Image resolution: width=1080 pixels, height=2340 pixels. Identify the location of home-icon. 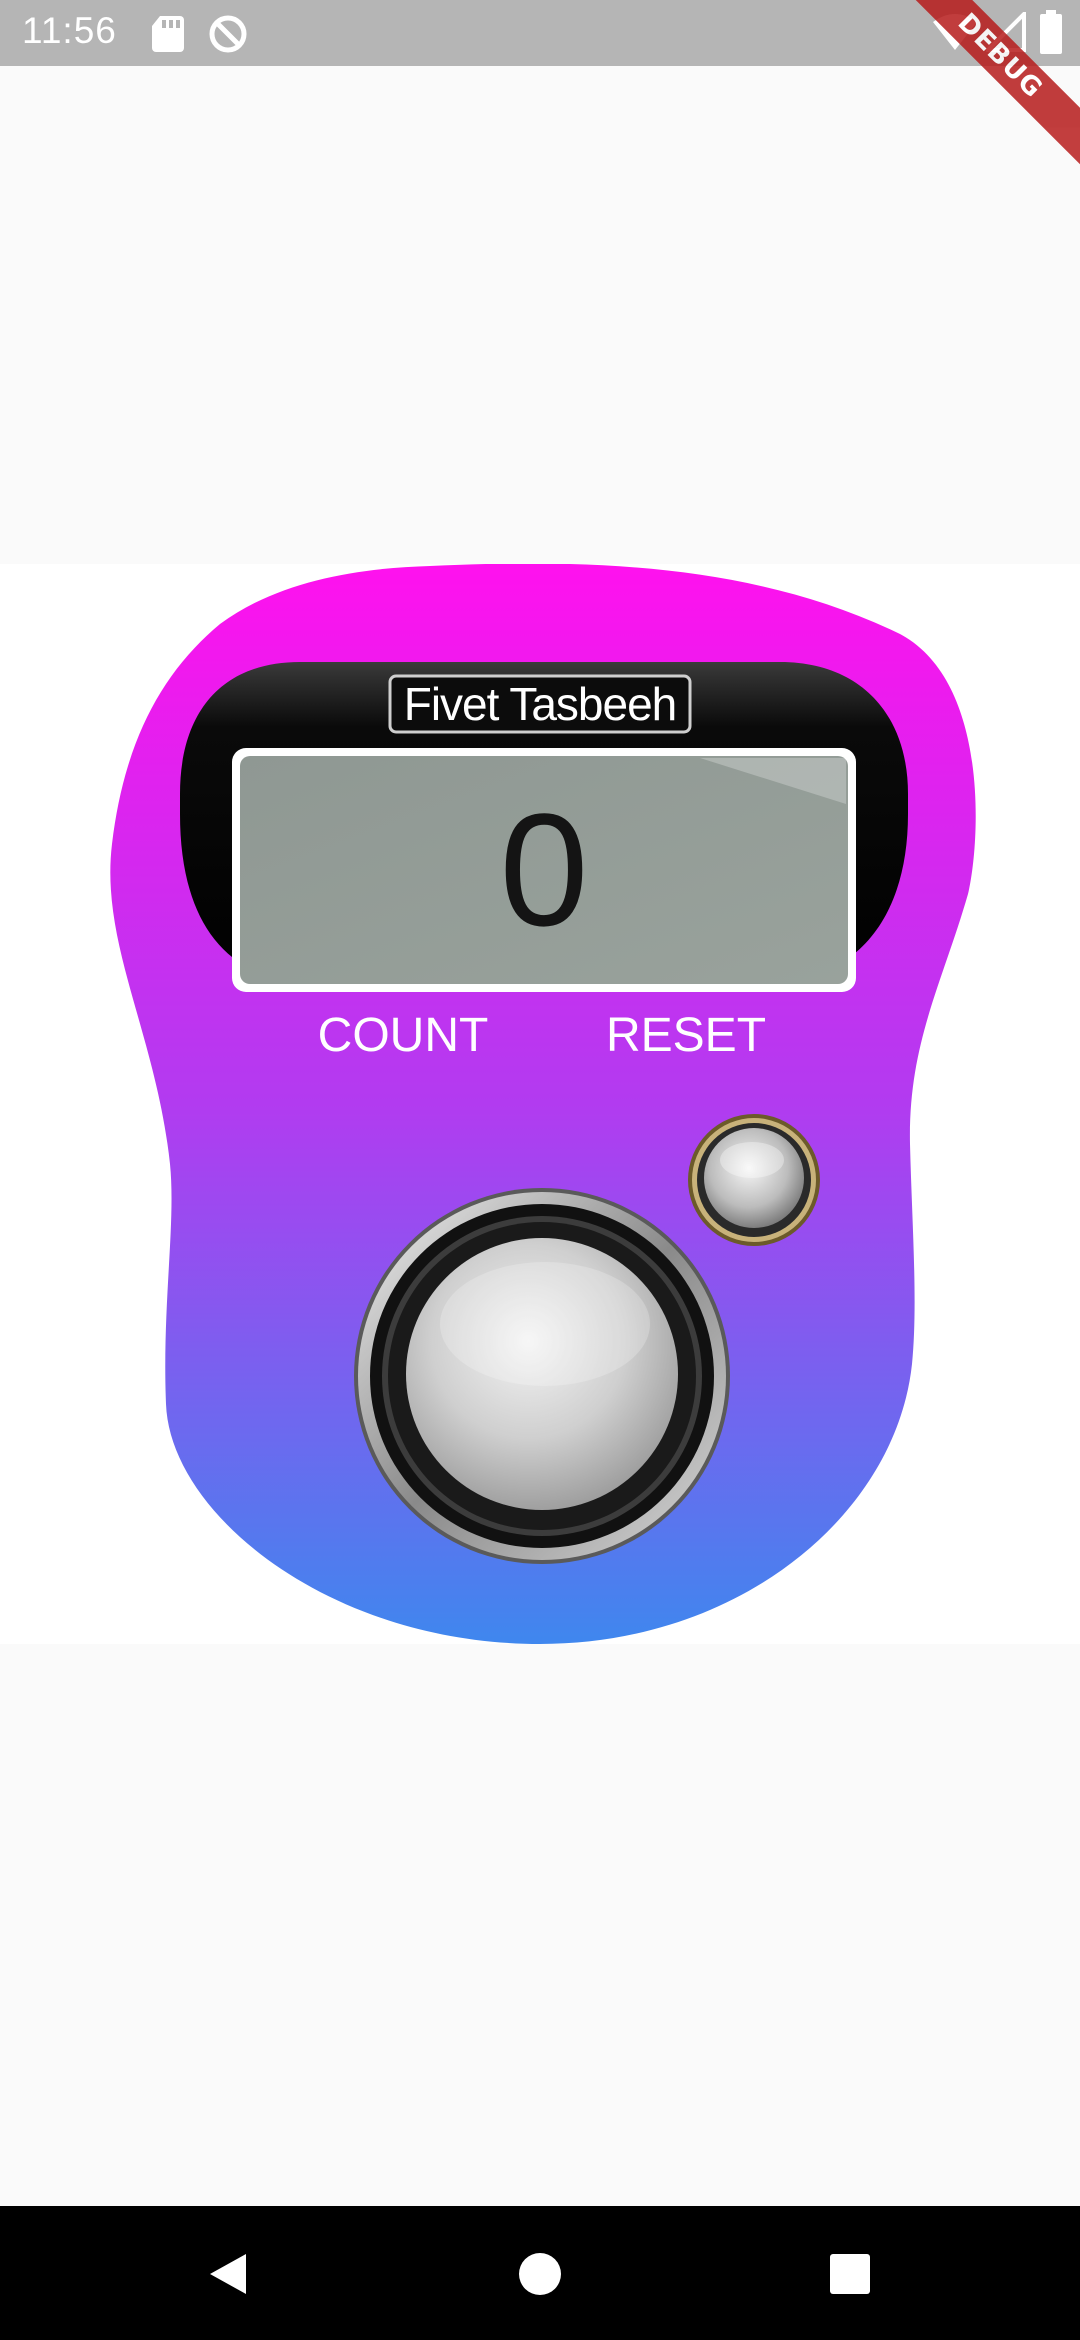
(540, 2274).